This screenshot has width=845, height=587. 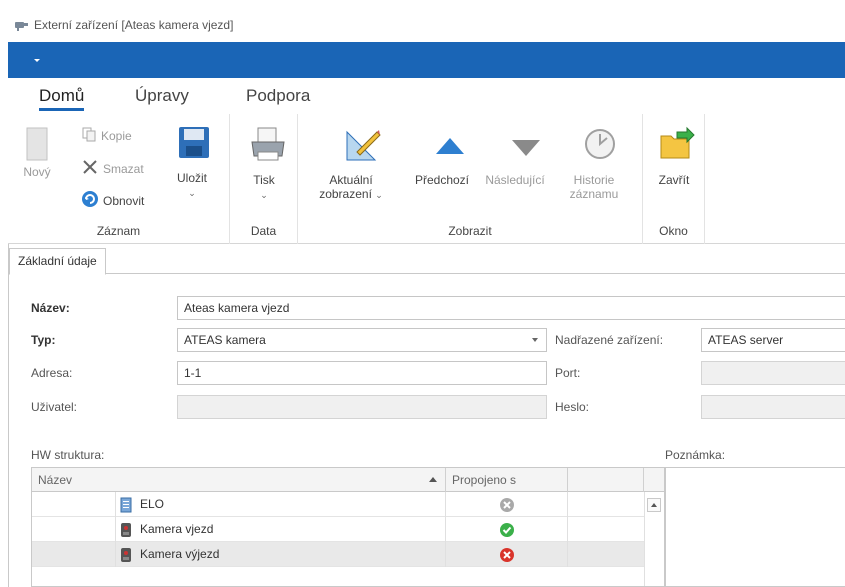 I want to click on refresh-icon, so click(x=90, y=200).